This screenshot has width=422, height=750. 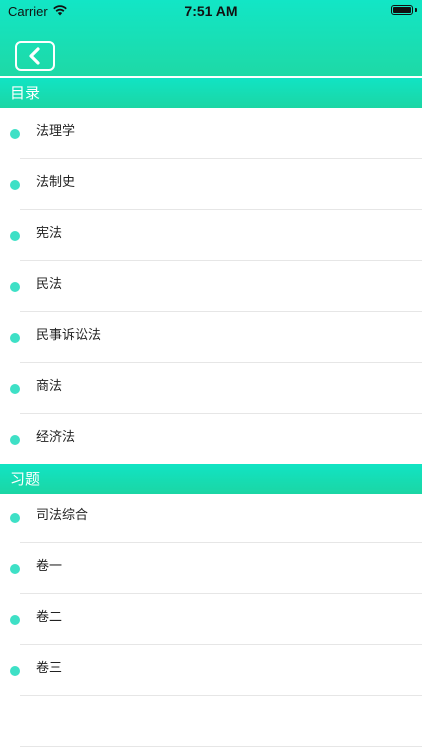 What do you see at coordinates (211, 568) in the screenshot?
I see `list-item: 卷一` at bounding box center [211, 568].